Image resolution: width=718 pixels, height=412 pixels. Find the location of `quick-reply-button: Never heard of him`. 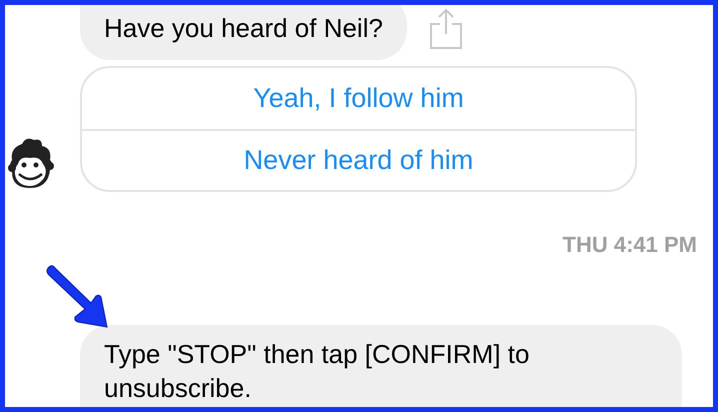

quick-reply-button: Never heard of him is located at coordinates (358, 159).